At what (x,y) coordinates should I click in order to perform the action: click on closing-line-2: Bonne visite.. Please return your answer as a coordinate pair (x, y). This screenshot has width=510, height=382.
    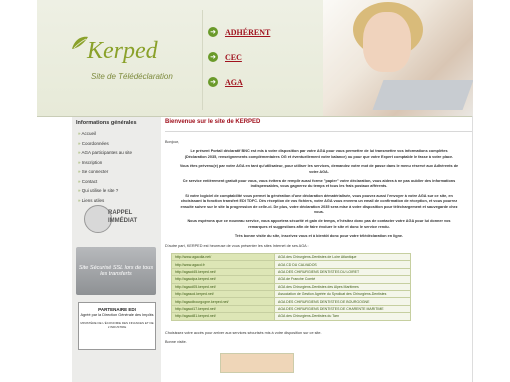
    Looking at the image, I should click on (176, 342).